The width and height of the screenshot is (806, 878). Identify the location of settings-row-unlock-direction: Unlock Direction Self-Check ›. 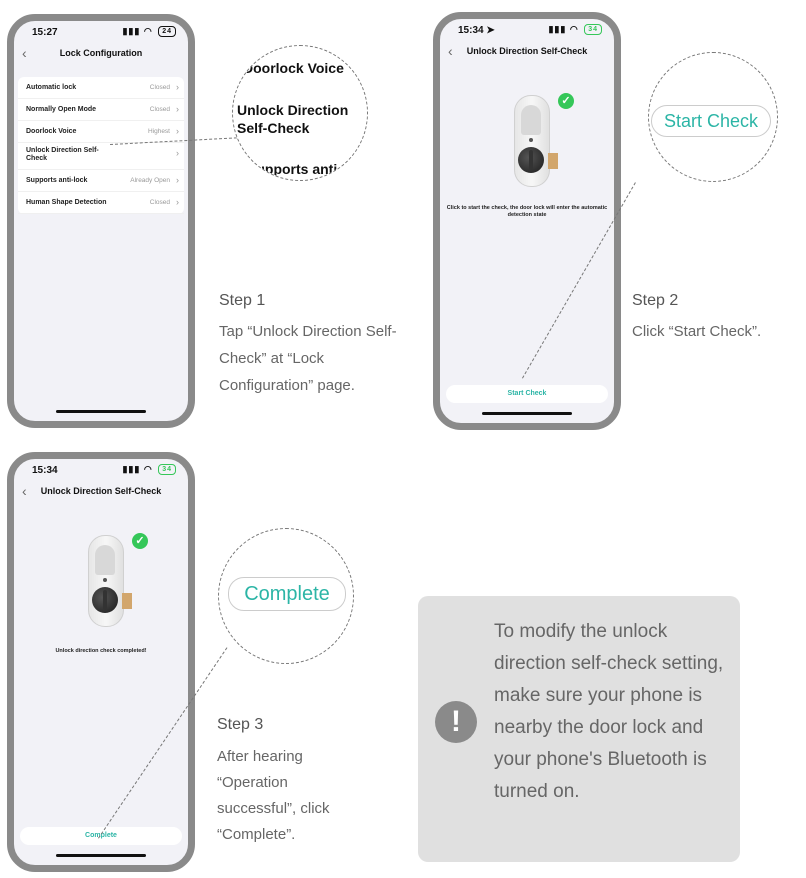
(101, 156).